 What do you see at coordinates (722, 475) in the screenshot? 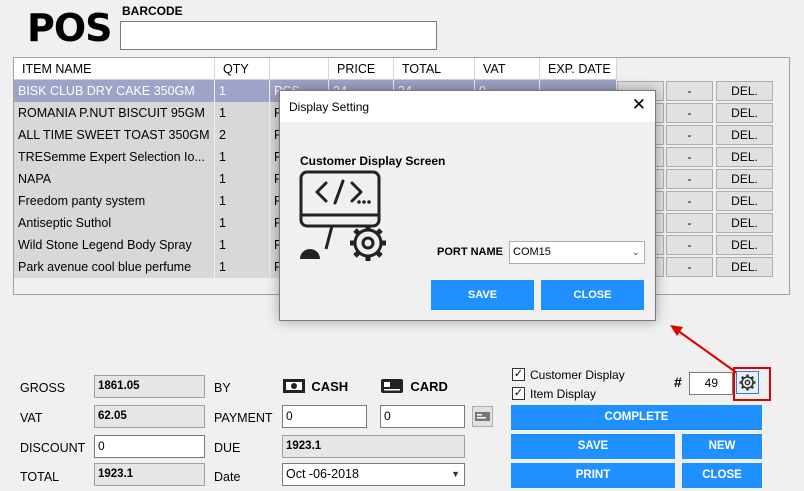
I see `close-button: CLOSE` at bounding box center [722, 475].